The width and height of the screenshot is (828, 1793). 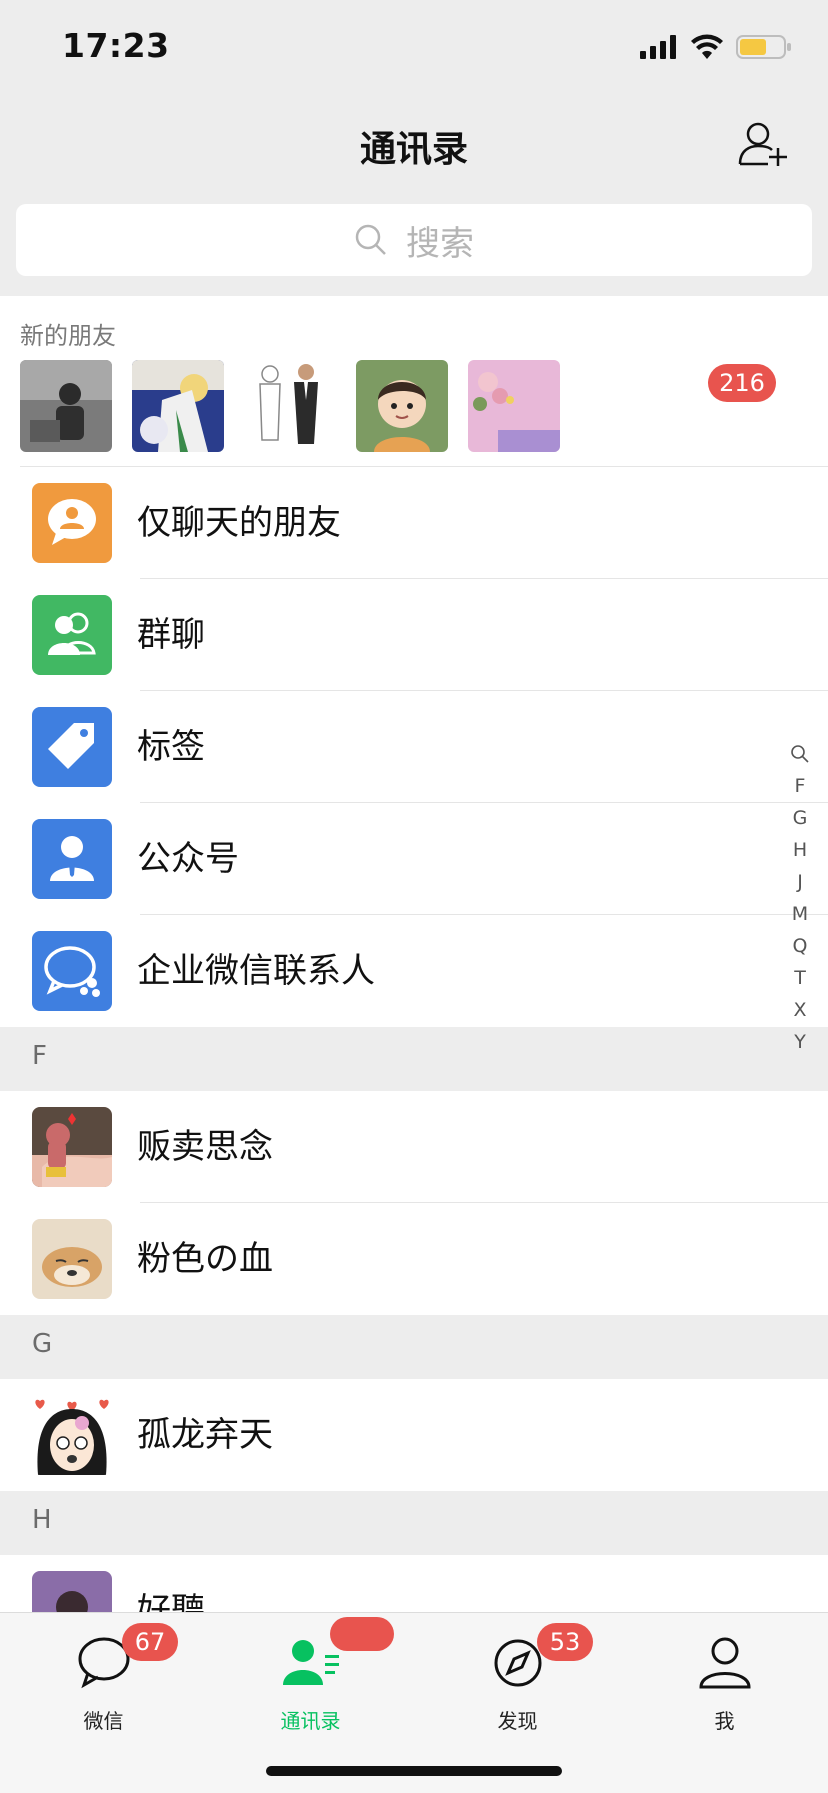 What do you see at coordinates (310, 1721) in the screenshot?
I see `tab-contacts-label: 通讯录` at bounding box center [310, 1721].